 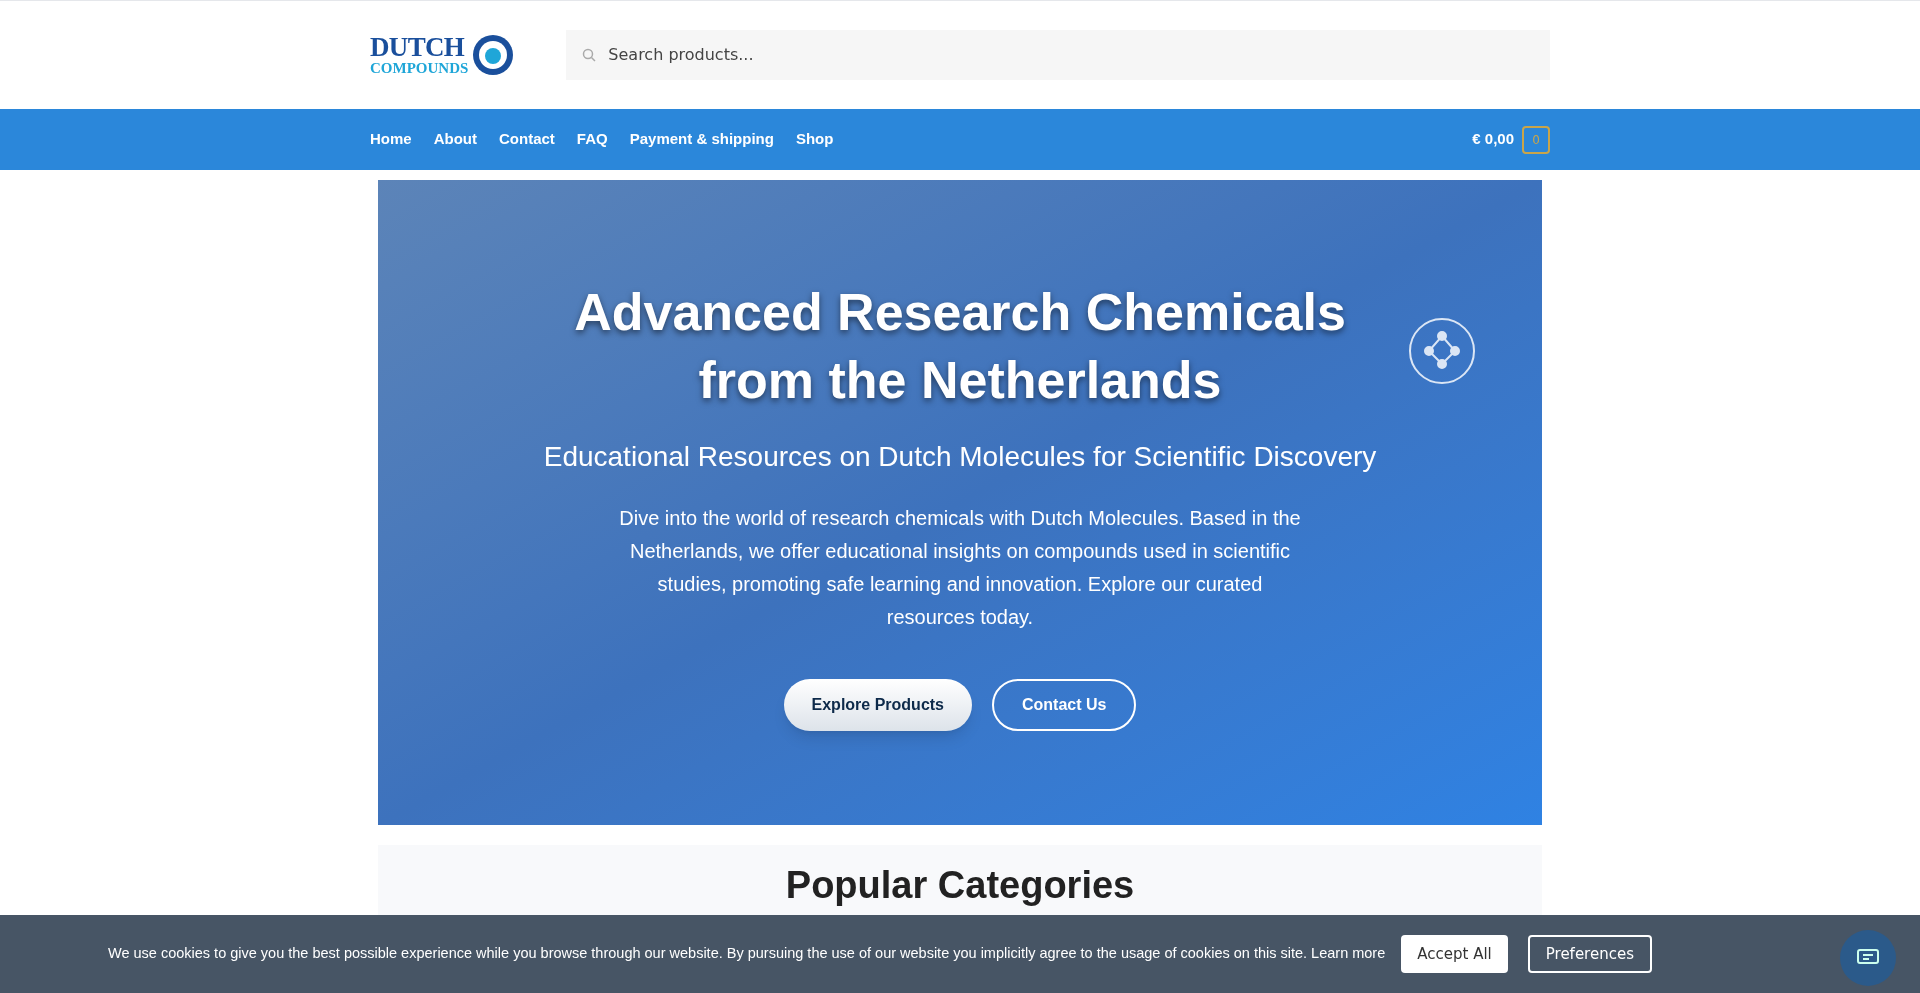 What do you see at coordinates (493, 55) in the screenshot?
I see `logo-emblem-icon` at bounding box center [493, 55].